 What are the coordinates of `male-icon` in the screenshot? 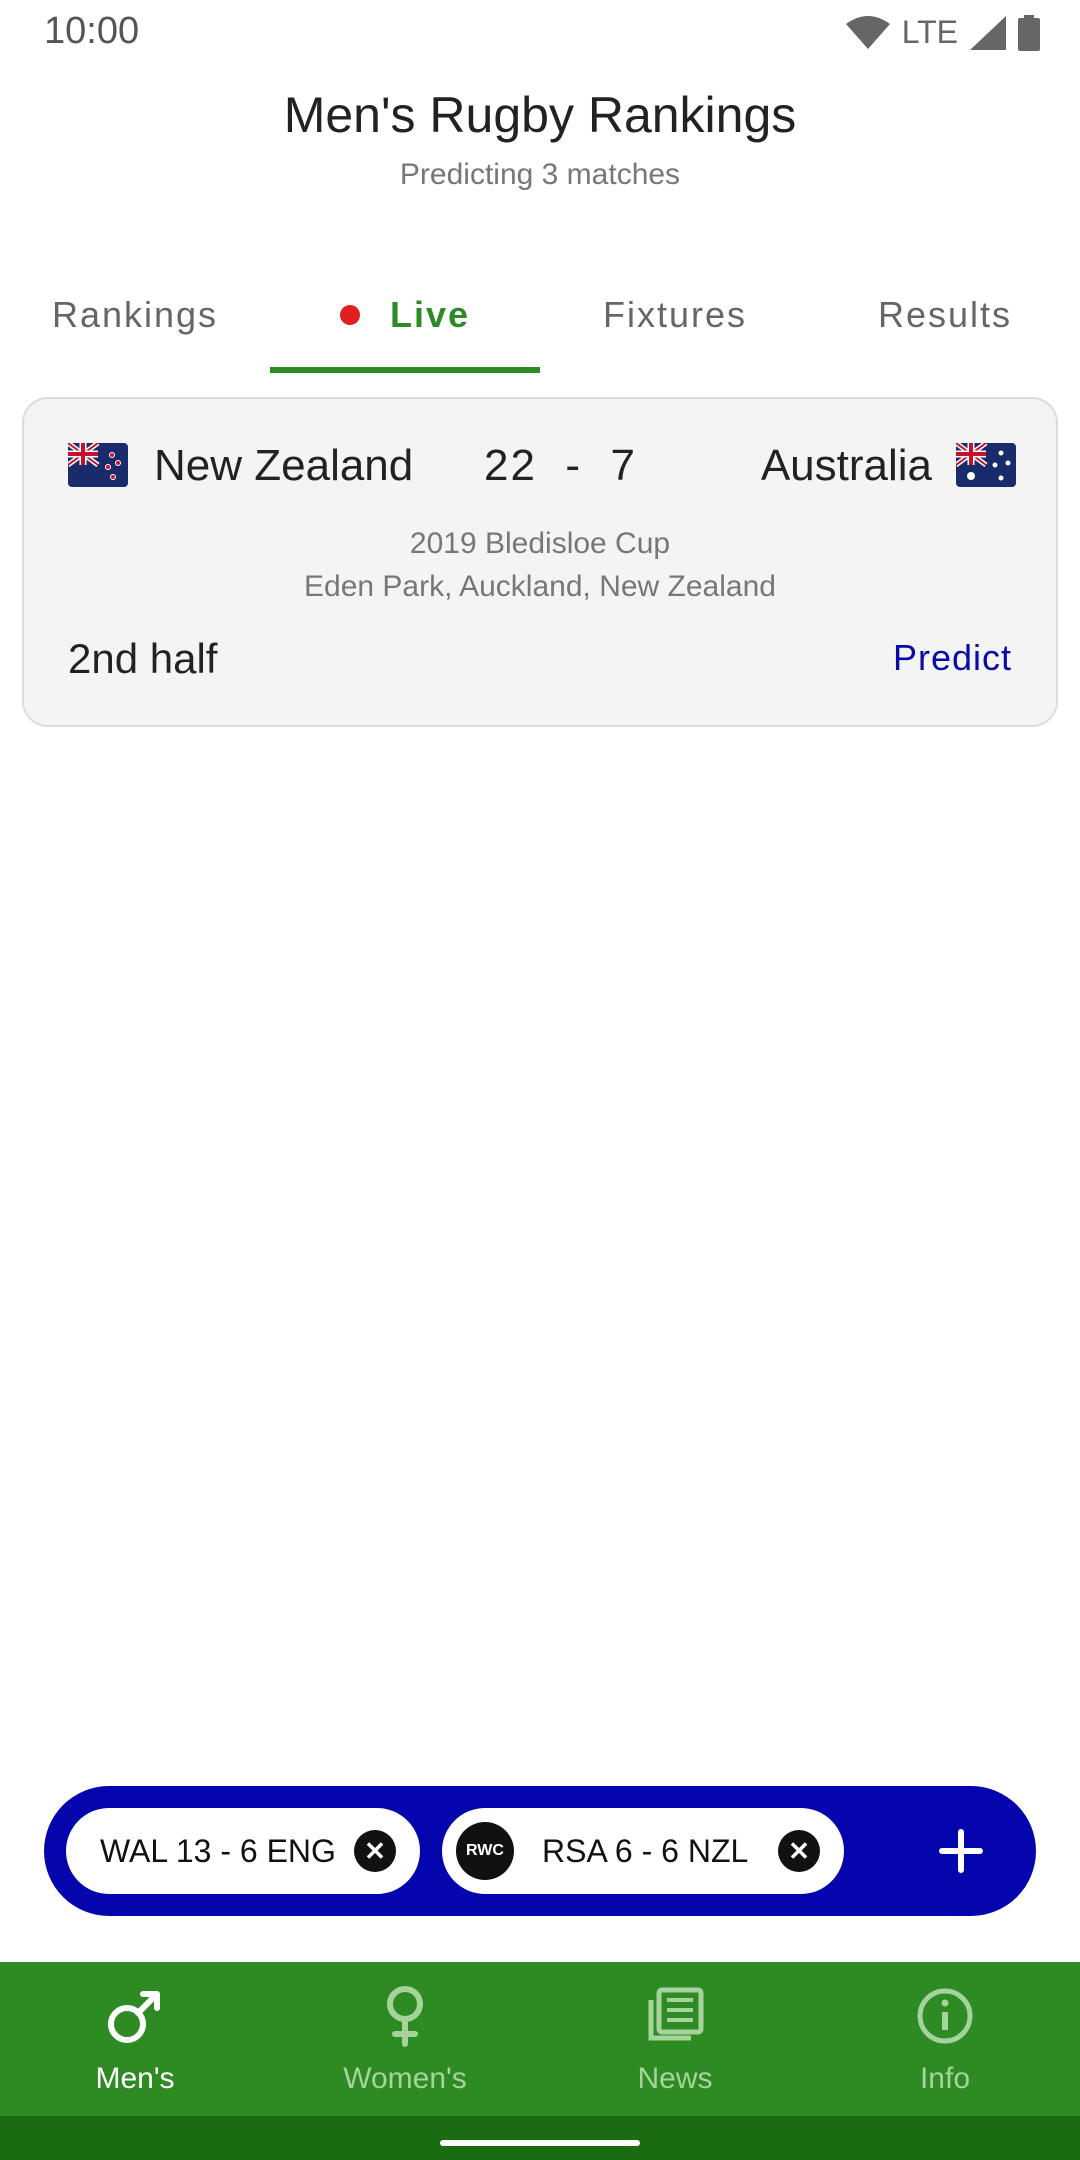 It's located at (134, 2017).